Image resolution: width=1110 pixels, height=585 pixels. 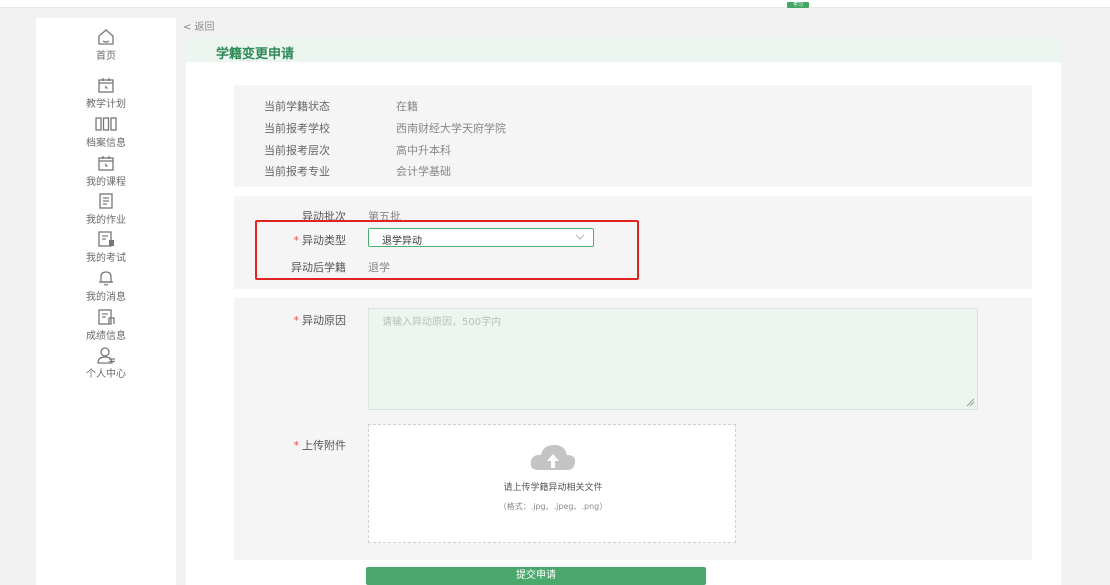 What do you see at coordinates (255, 54) in the screenshot?
I see `page-title: 学籍变更申请` at bounding box center [255, 54].